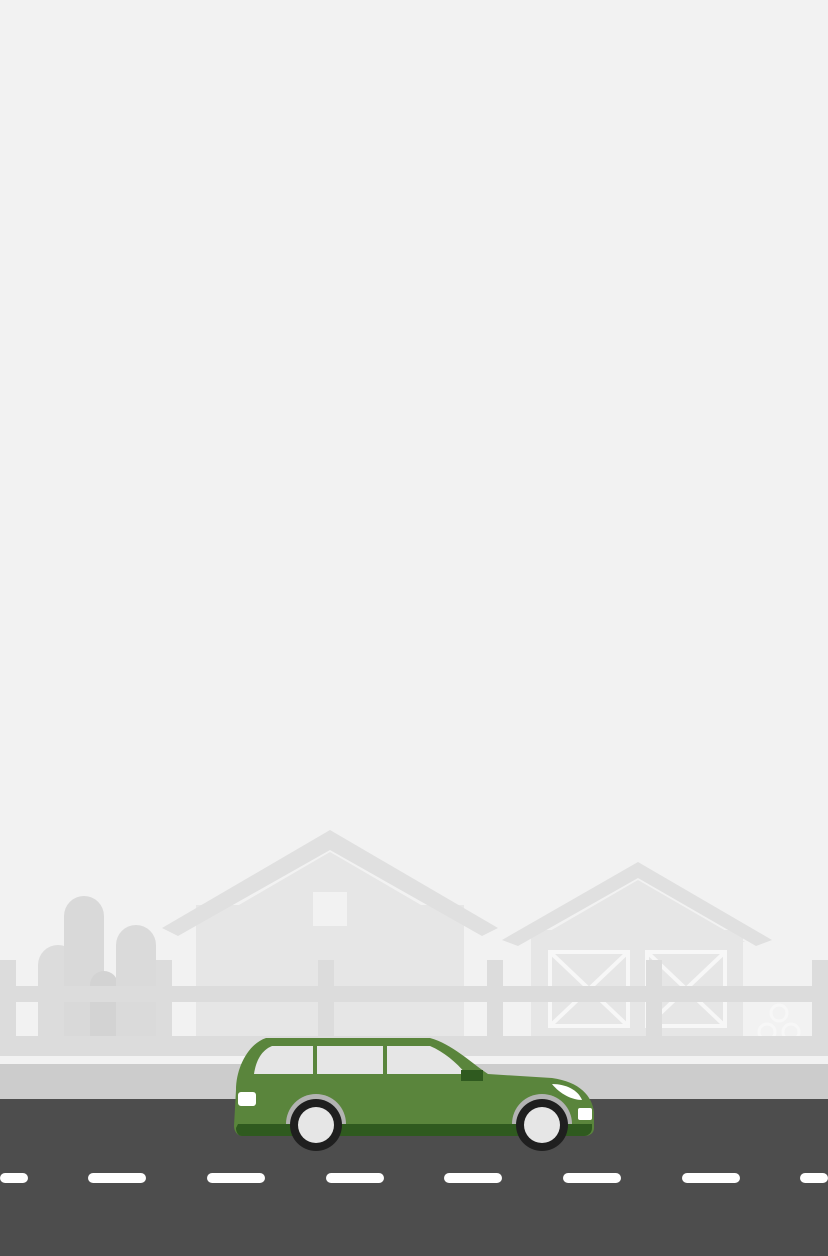 This screenshot has width=828, height=1256. I want to click on car-mirror, so click(472, 1075).